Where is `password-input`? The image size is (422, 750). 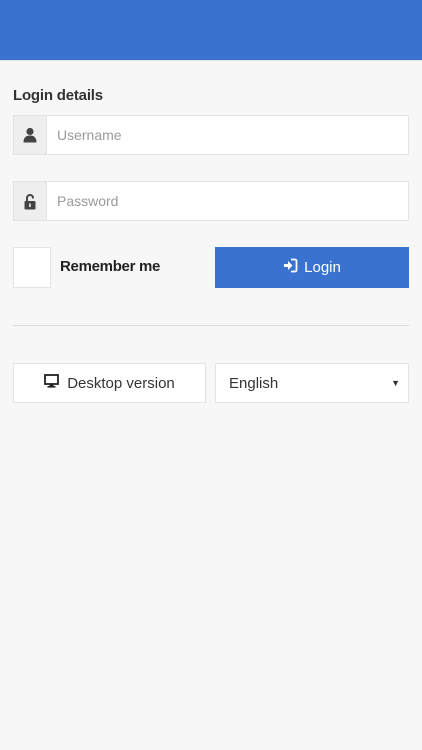
password-input is located at coordinates (227, 201).